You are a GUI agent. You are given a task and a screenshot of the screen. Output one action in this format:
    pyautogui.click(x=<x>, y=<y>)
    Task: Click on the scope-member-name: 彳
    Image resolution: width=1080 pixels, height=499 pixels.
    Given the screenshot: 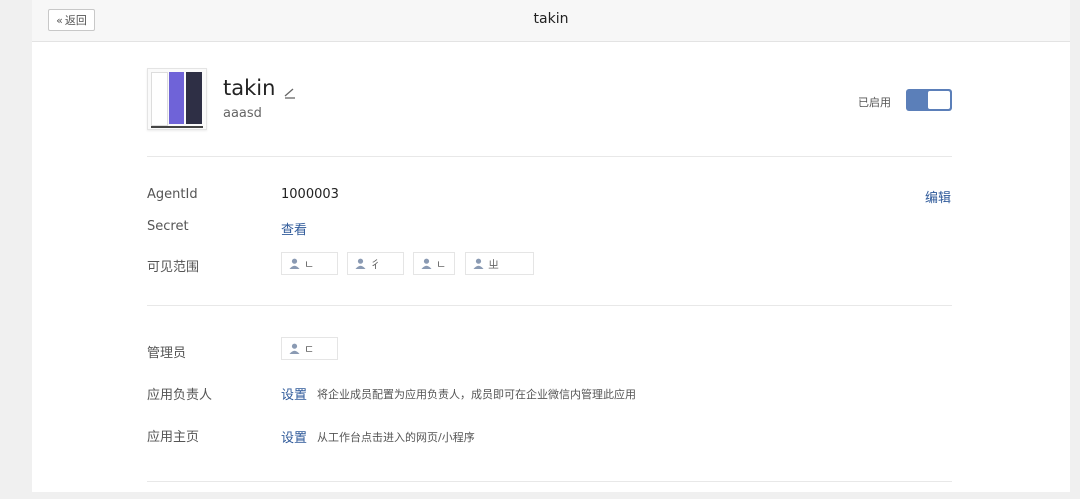 What is the action you would take?
    pyautogui.click(x=375, y=264)
    